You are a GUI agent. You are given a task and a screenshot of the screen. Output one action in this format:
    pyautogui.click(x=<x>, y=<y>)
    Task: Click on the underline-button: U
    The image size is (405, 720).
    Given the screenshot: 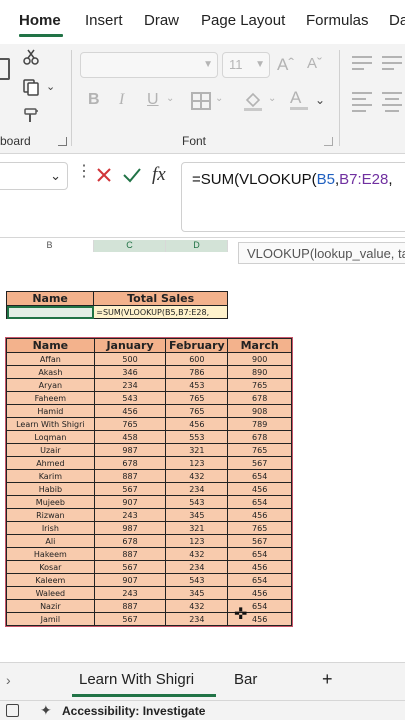 What is the action you would take?
    pyautogui.click(x=153, y=100)
    